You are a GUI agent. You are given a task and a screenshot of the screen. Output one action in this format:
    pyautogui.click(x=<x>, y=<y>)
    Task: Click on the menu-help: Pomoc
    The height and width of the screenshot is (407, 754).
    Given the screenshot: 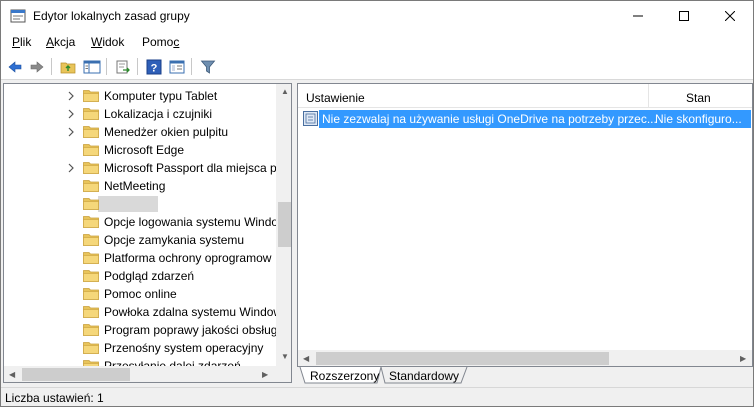 What is the action you would take?
    pyautogui.click(x=160, y=42)
    